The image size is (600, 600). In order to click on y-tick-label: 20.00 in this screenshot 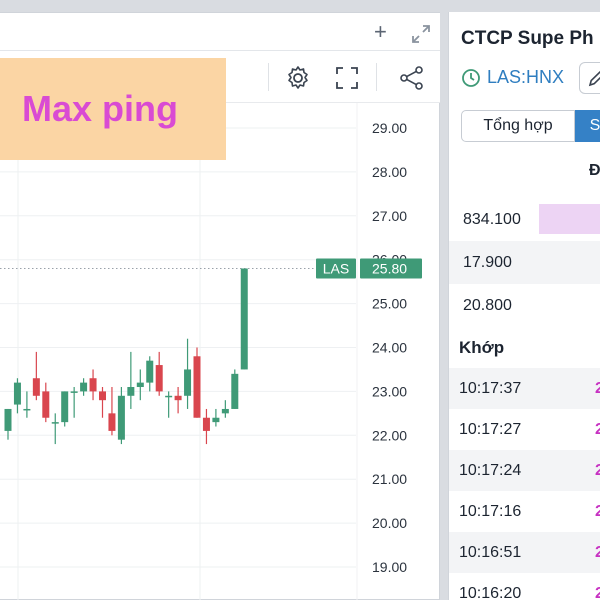, I will do `click(389, 523)`.